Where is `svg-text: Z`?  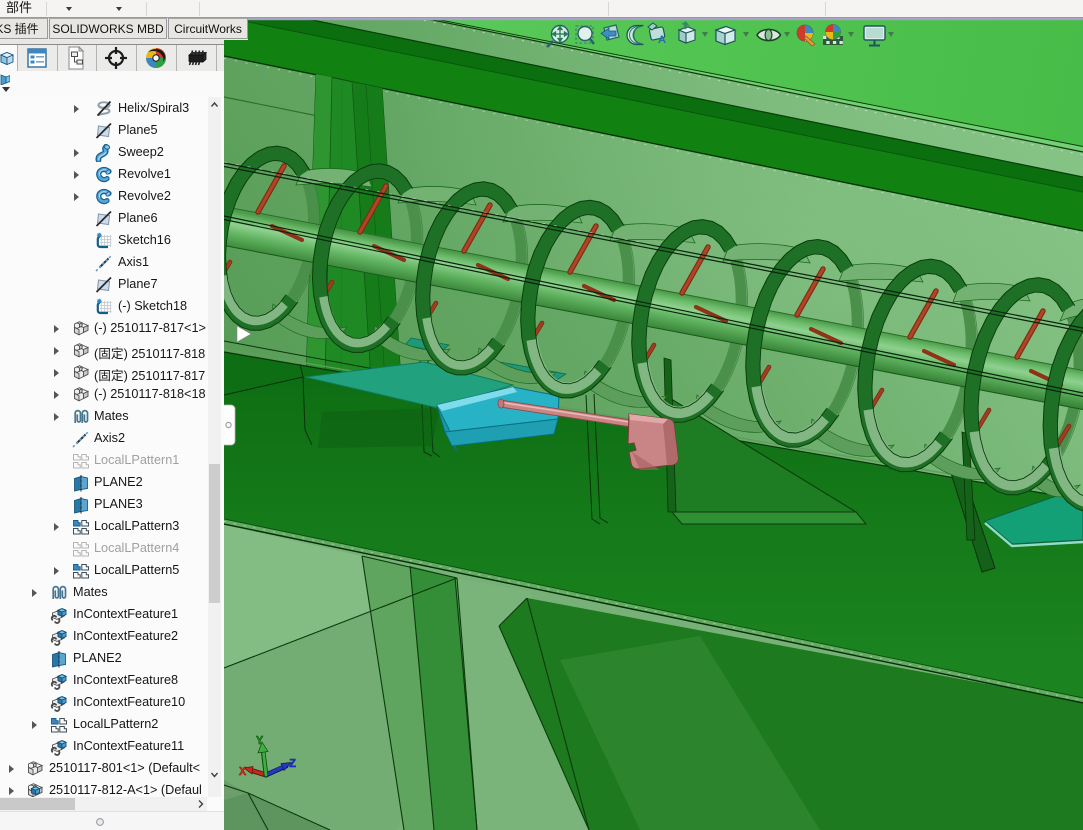 svg-text: Z is located at coordinates (292, 764).